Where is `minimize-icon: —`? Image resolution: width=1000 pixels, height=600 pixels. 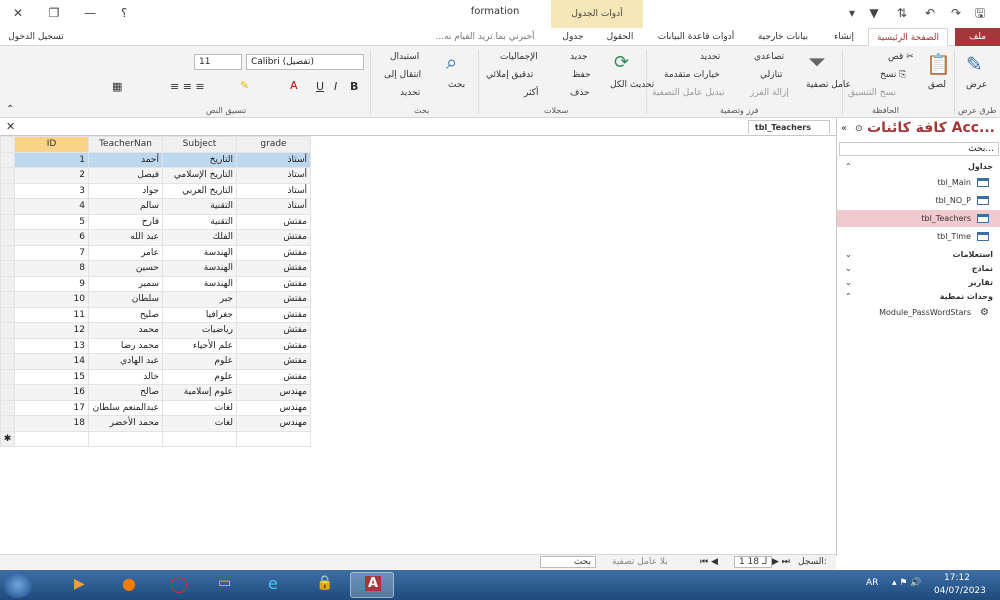 minimize-icon: — is located at coordinates (90, 13).